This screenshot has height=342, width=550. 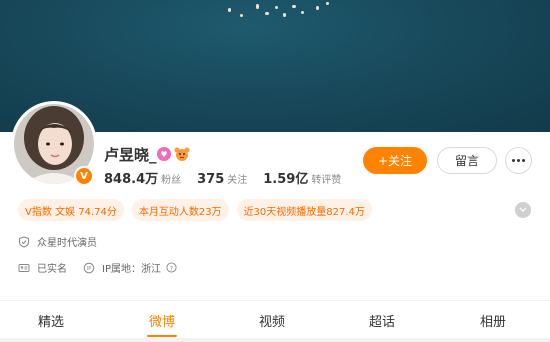 What do you see at coordinates (272, 320) in the screenshot?
I see `tab-video: 视频` at bounding box center [272, 320].